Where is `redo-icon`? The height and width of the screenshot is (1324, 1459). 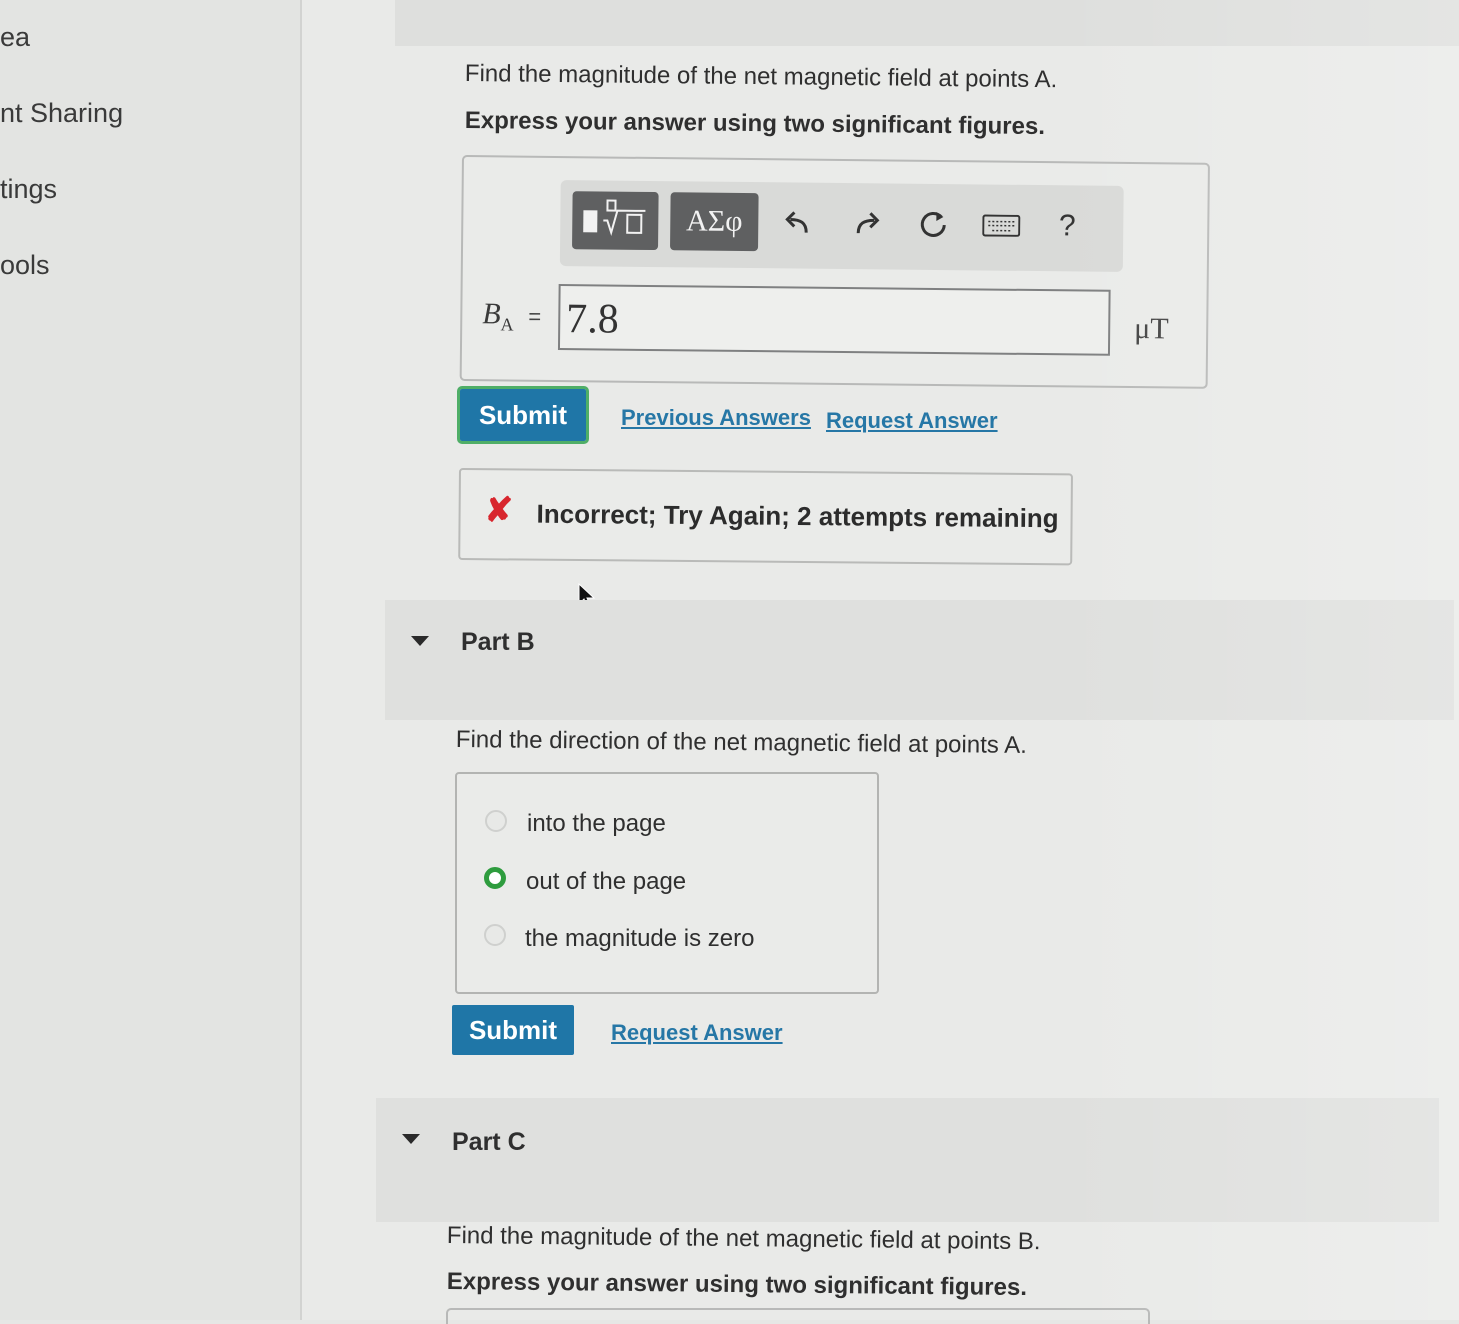 redo-icon is located at coordinates (867, 224).